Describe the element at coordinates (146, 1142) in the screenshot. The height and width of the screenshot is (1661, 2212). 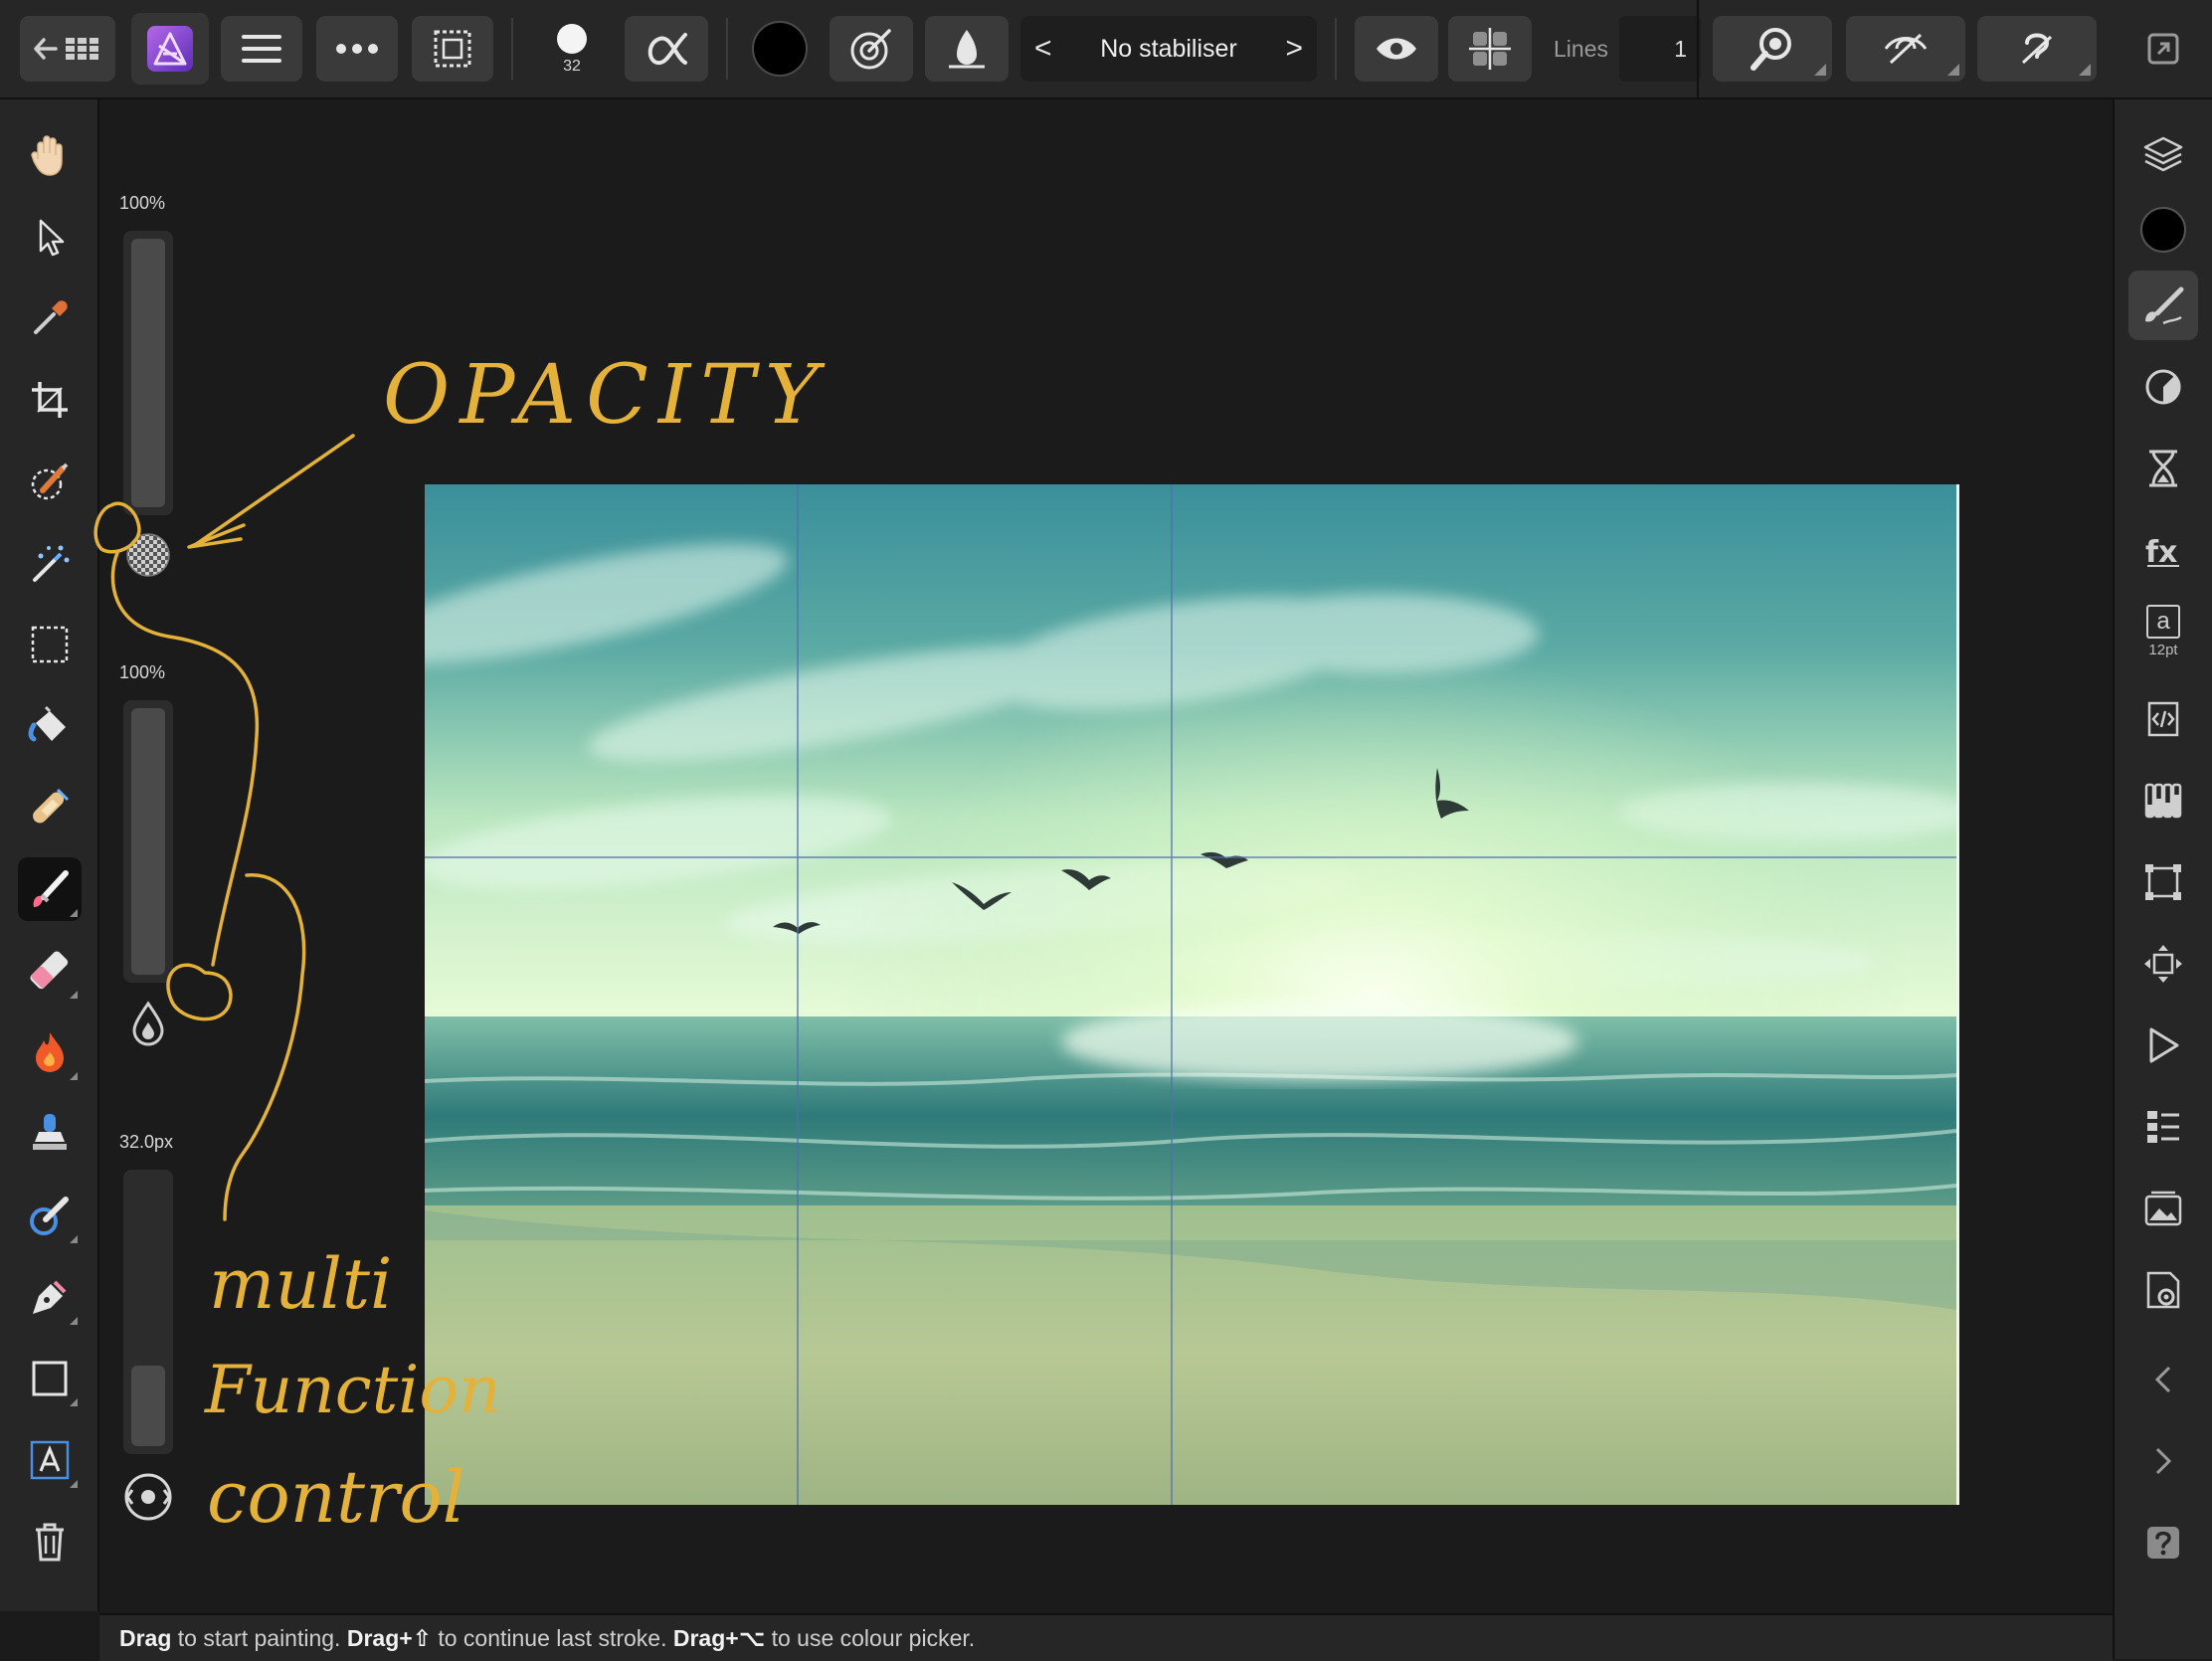
I see `width-value: 32.0px` at that location.